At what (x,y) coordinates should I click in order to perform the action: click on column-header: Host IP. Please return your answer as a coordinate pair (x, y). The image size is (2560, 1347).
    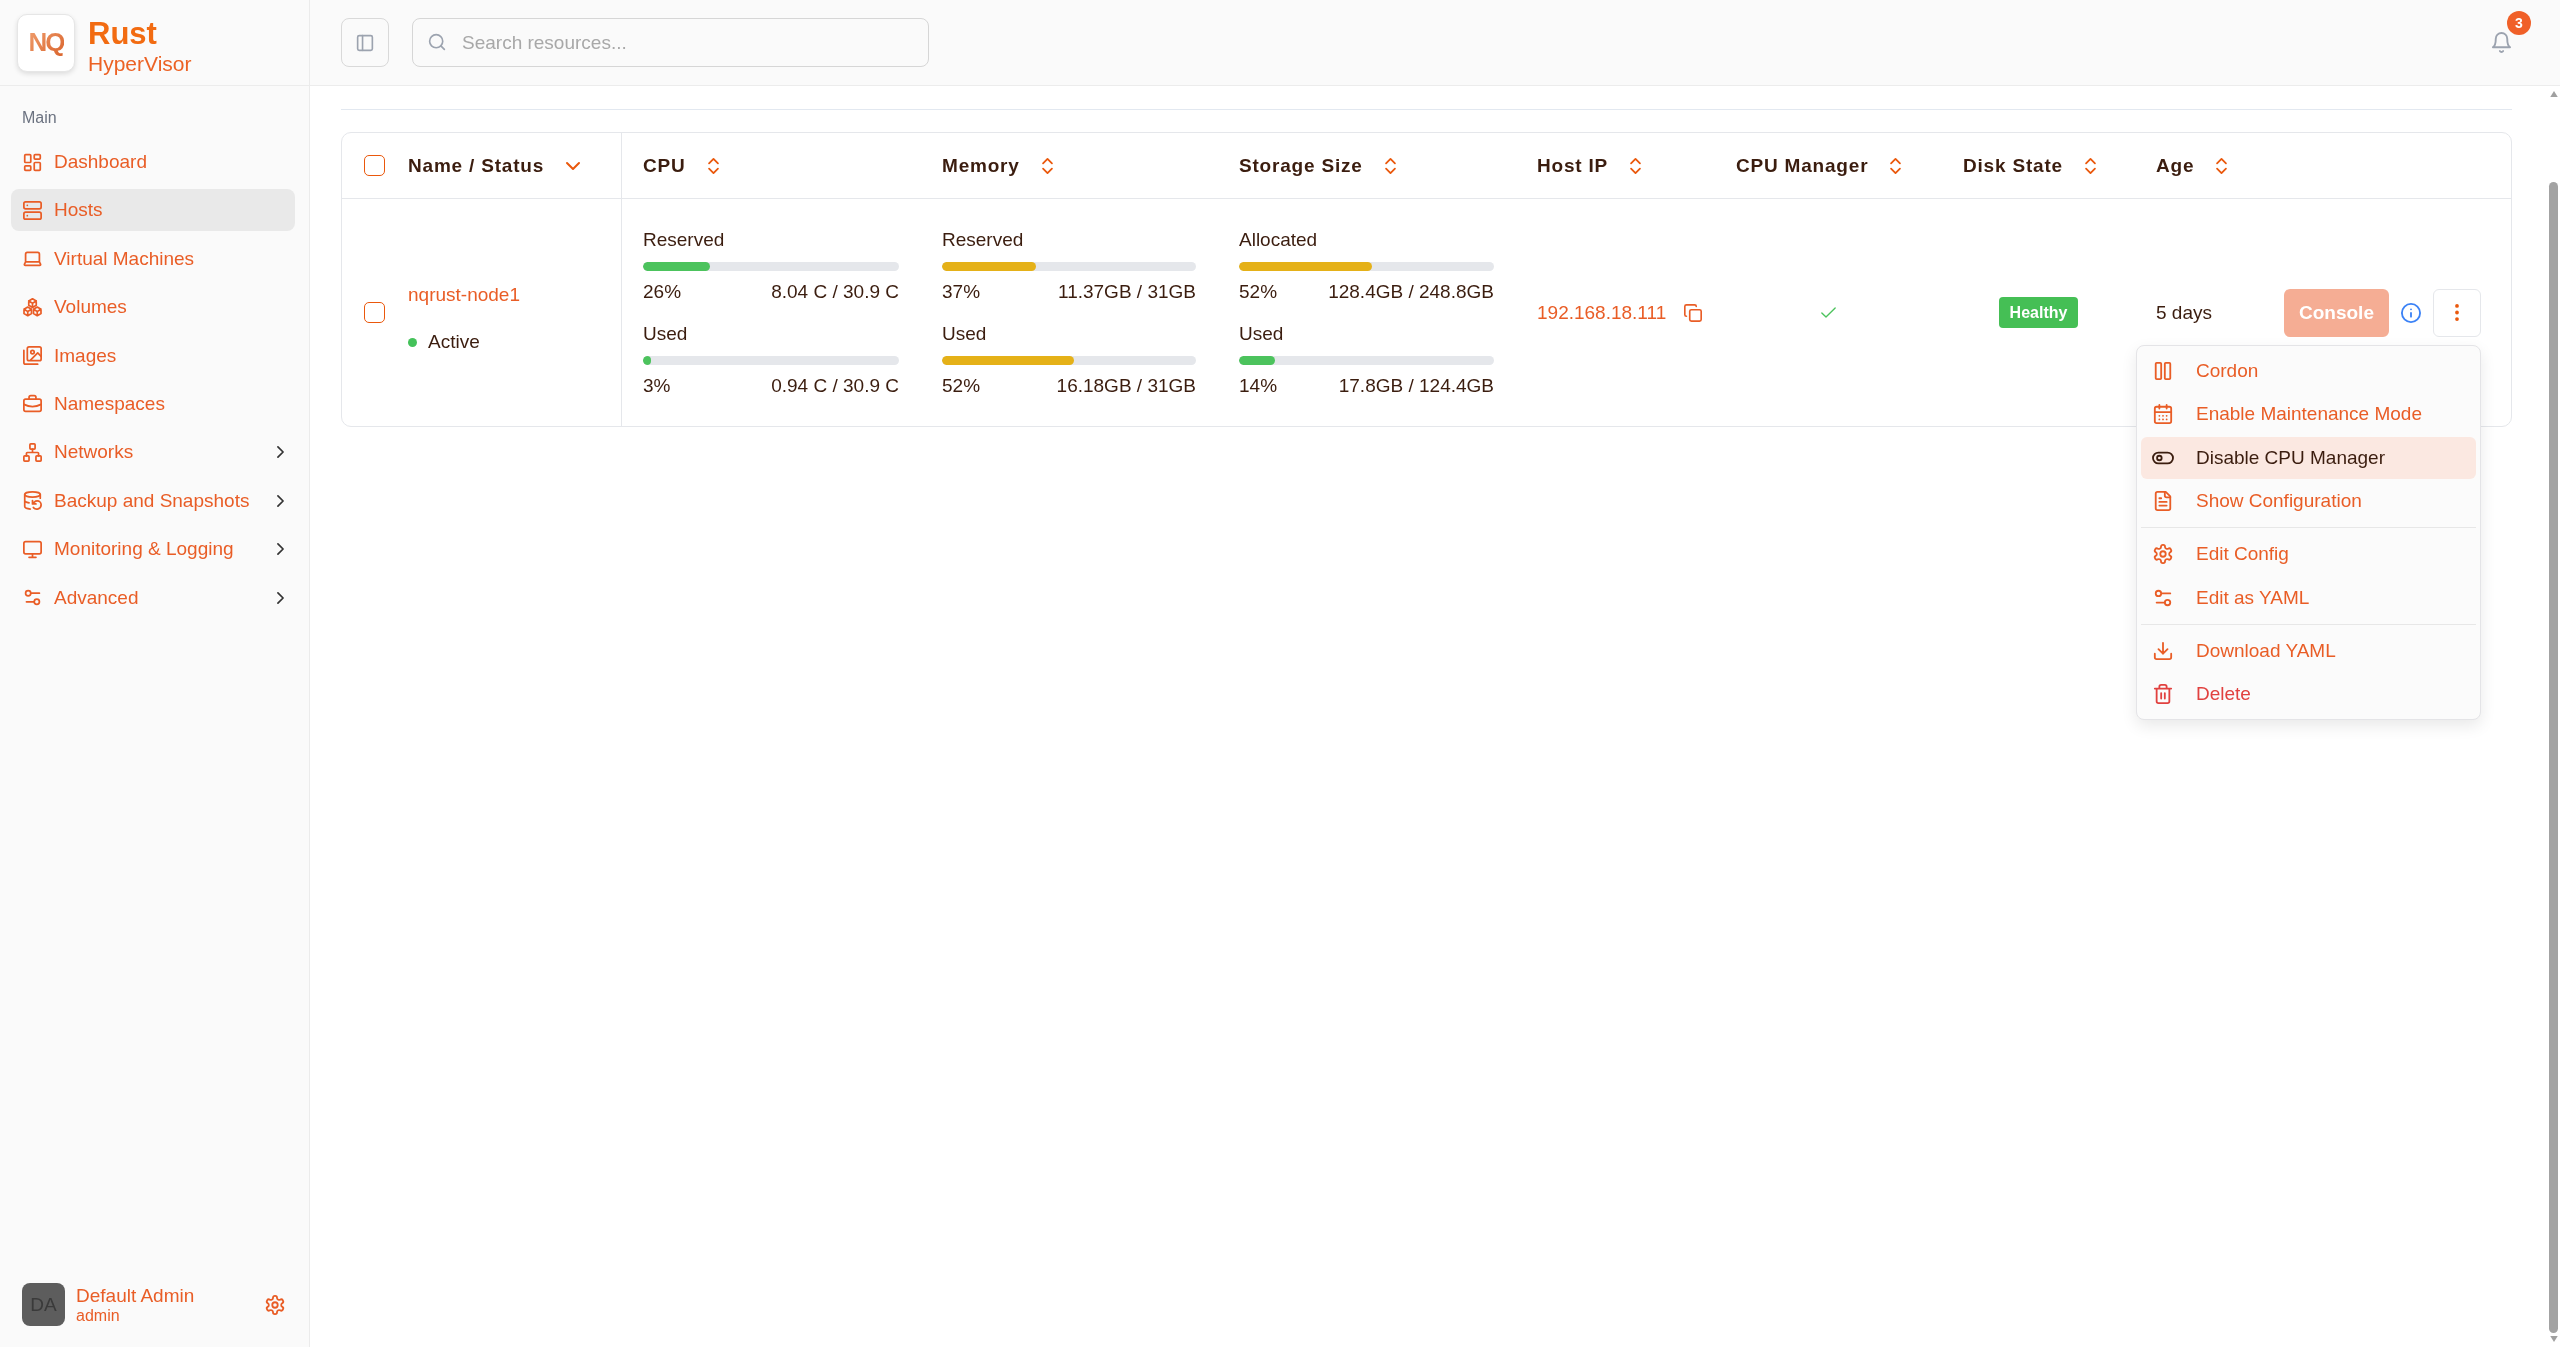
    Looking at the image, I should click on (1589, 165).